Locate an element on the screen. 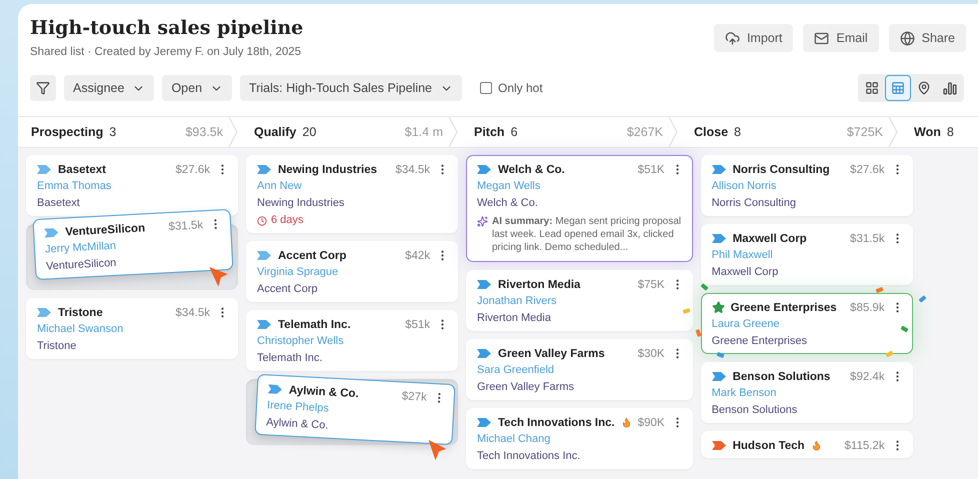 The height and width of the screenshot is (479, 978). cursor-icon is located at coordinates (218, 276).